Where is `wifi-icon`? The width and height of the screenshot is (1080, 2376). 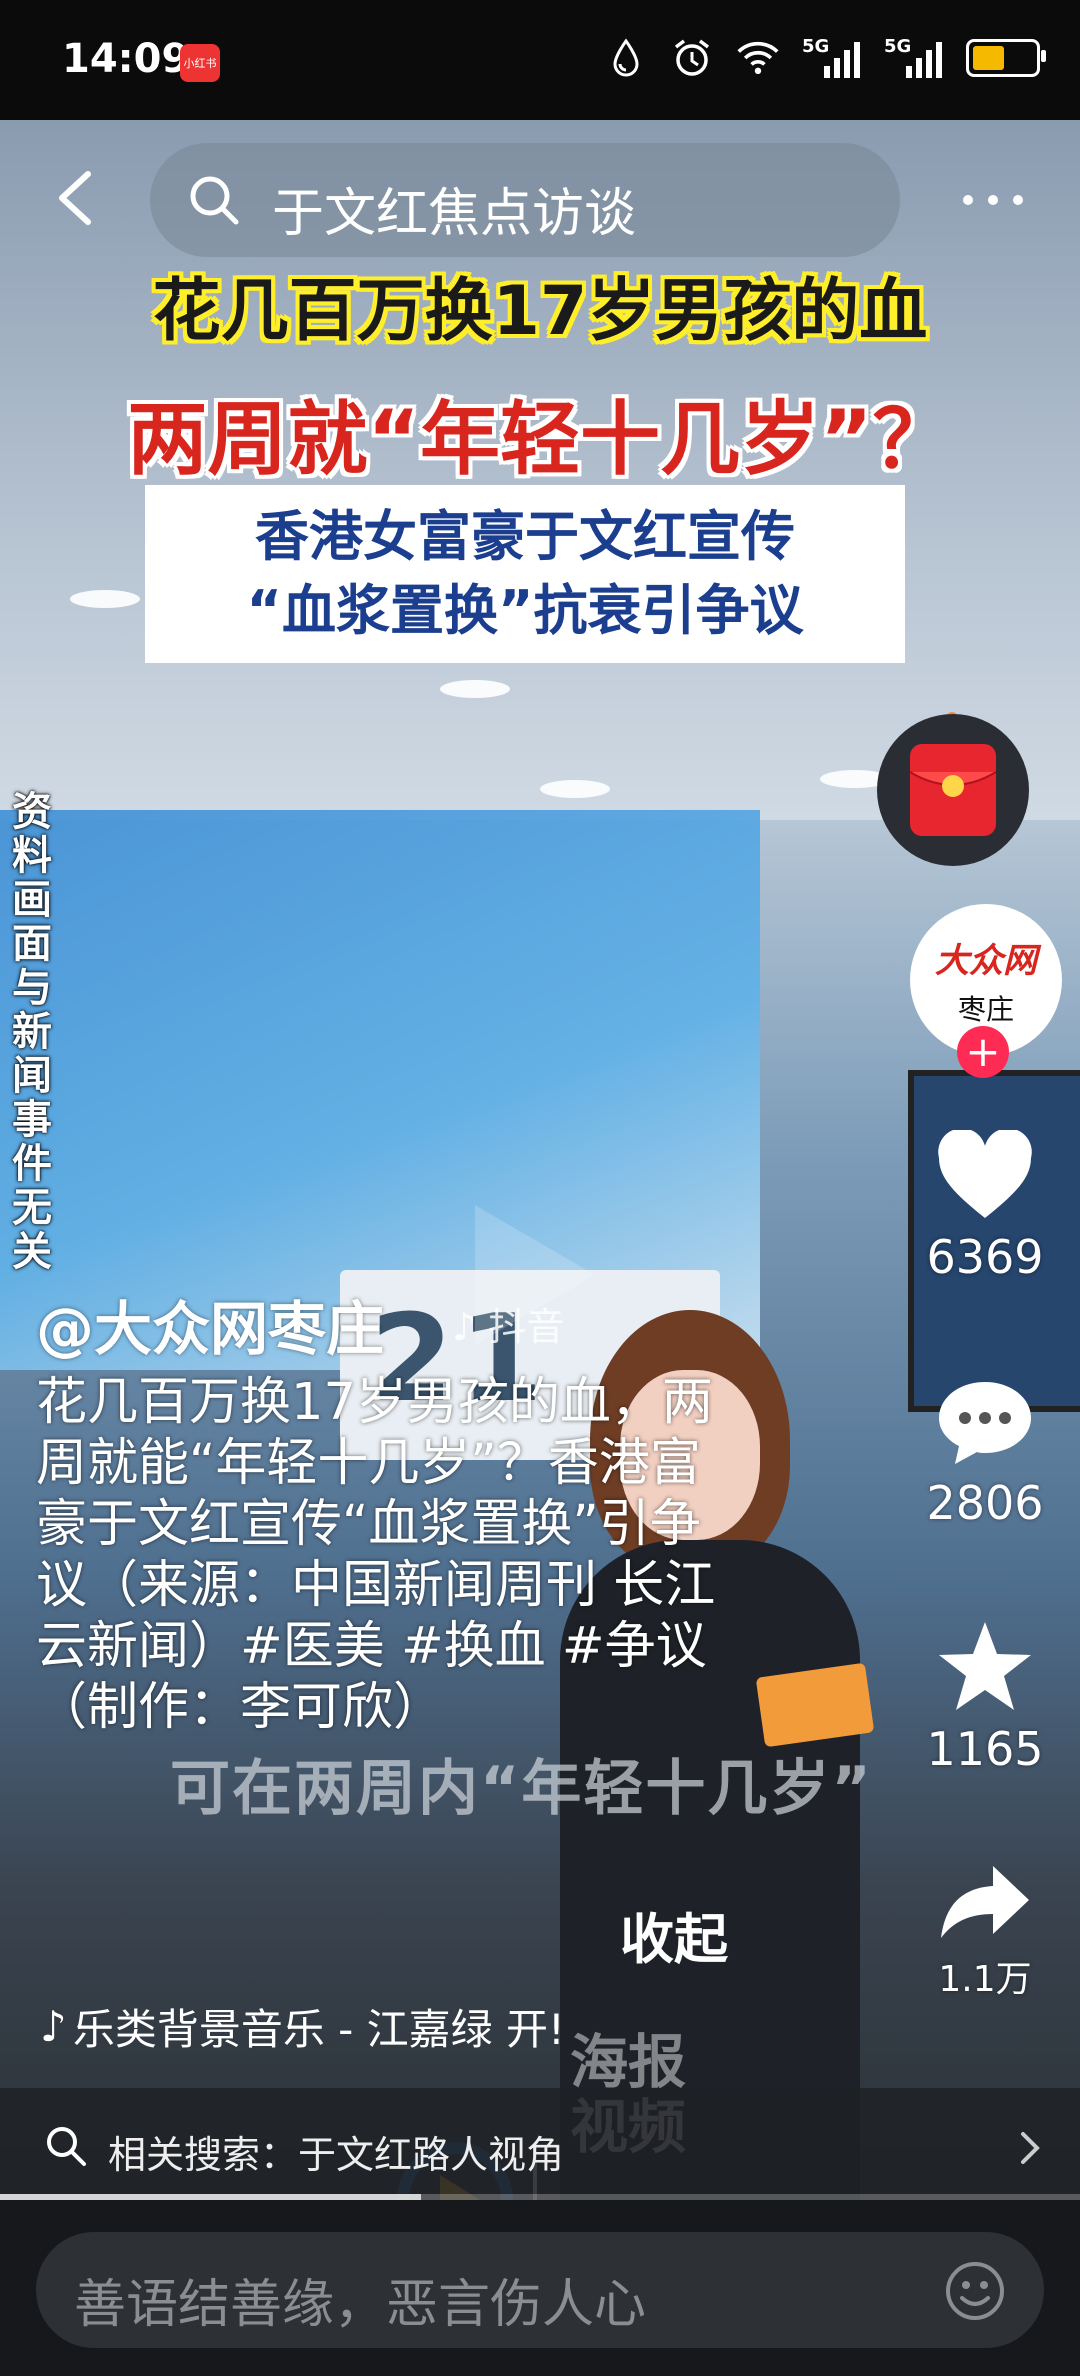
wifi-icon is located at coordinates (758, 58).